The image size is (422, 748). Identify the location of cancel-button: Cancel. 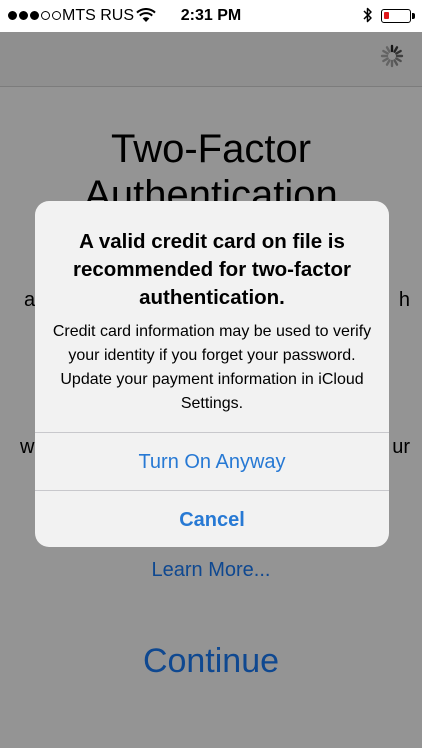
(212, 519).